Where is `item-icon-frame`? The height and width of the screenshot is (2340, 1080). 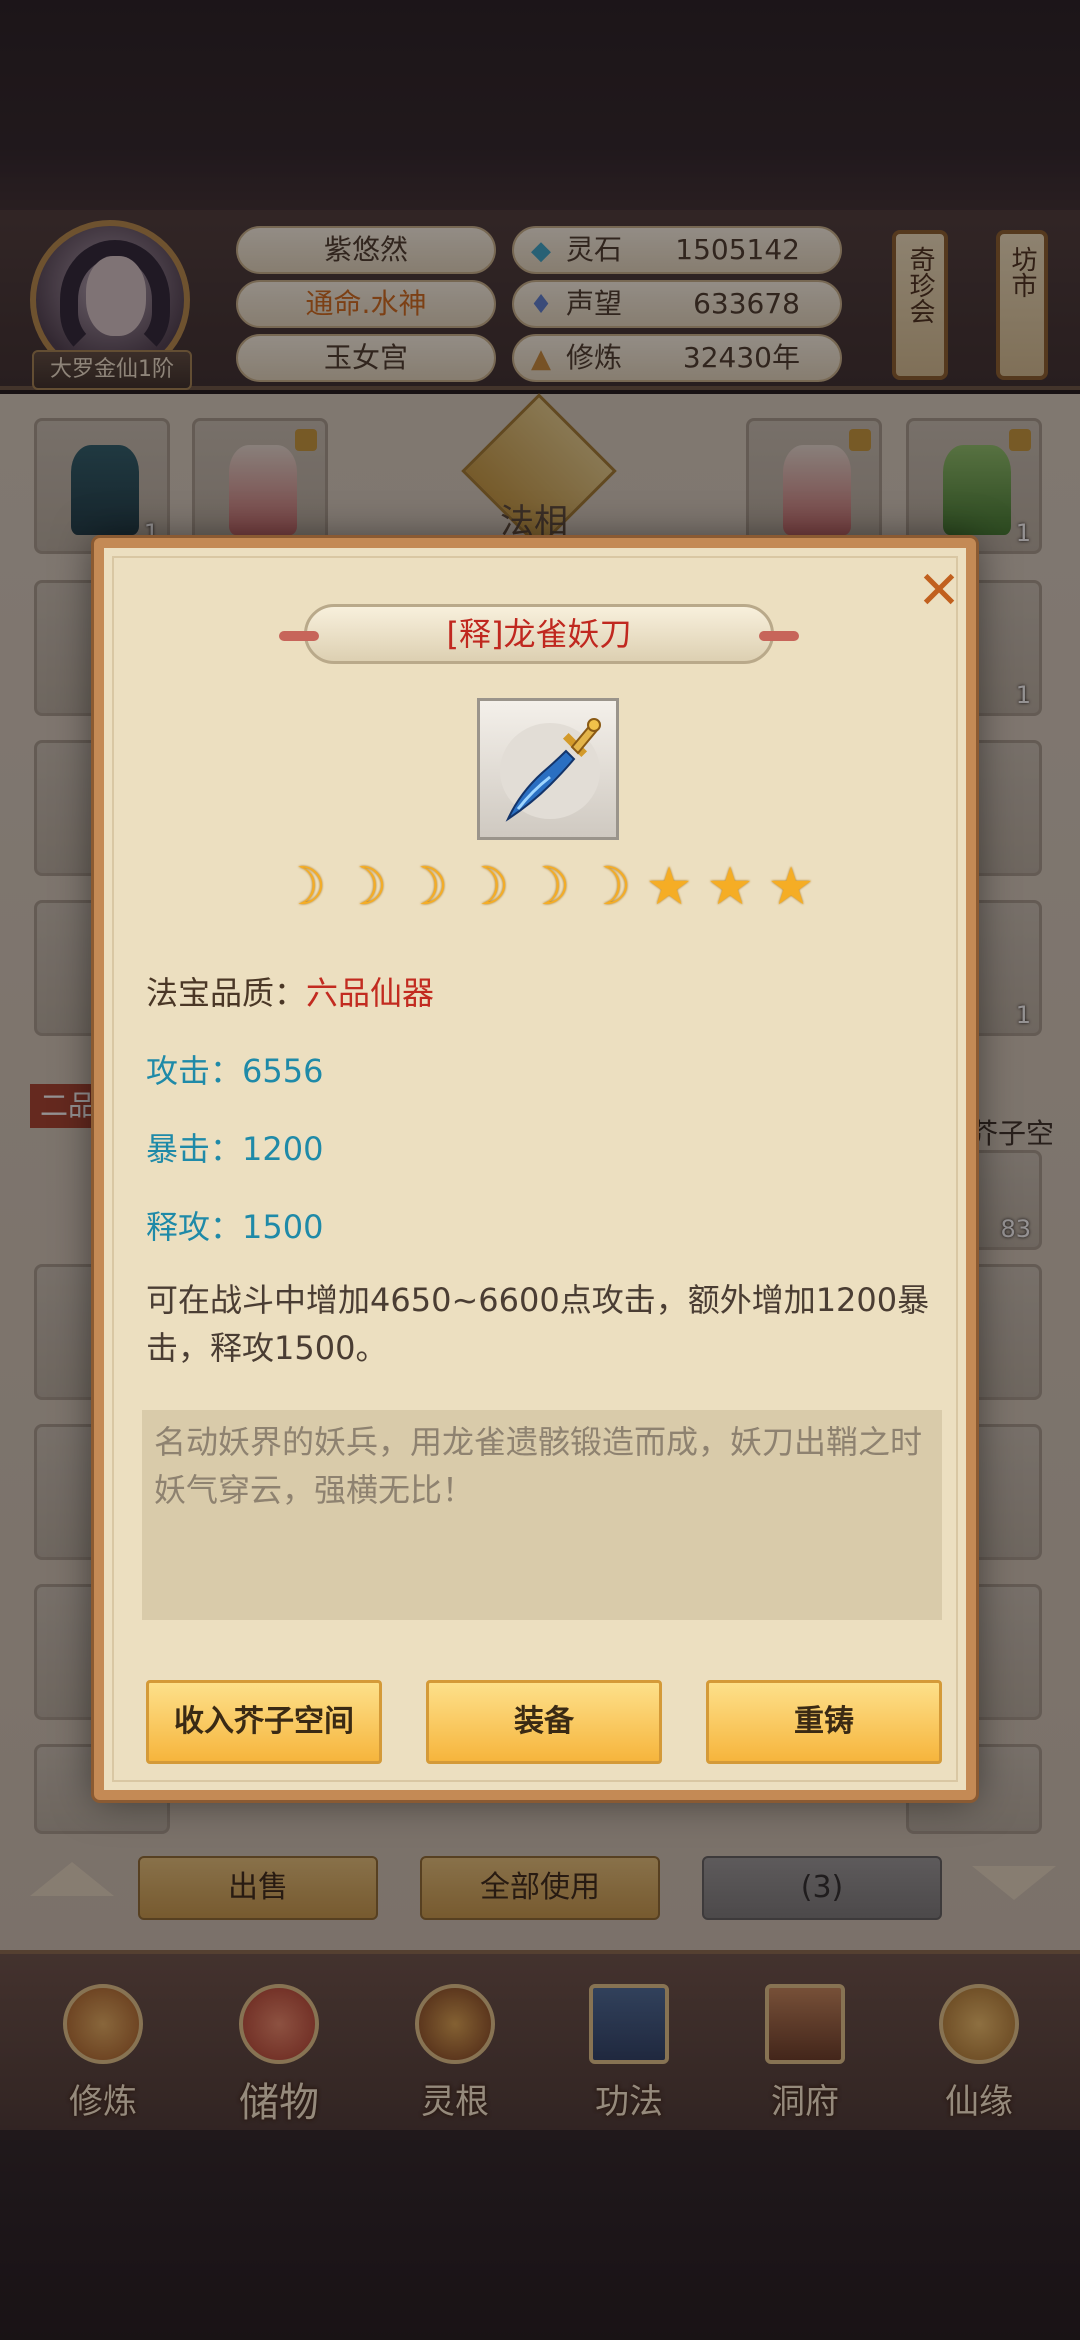 item-icon-frame is located at coordinates (548, 769).